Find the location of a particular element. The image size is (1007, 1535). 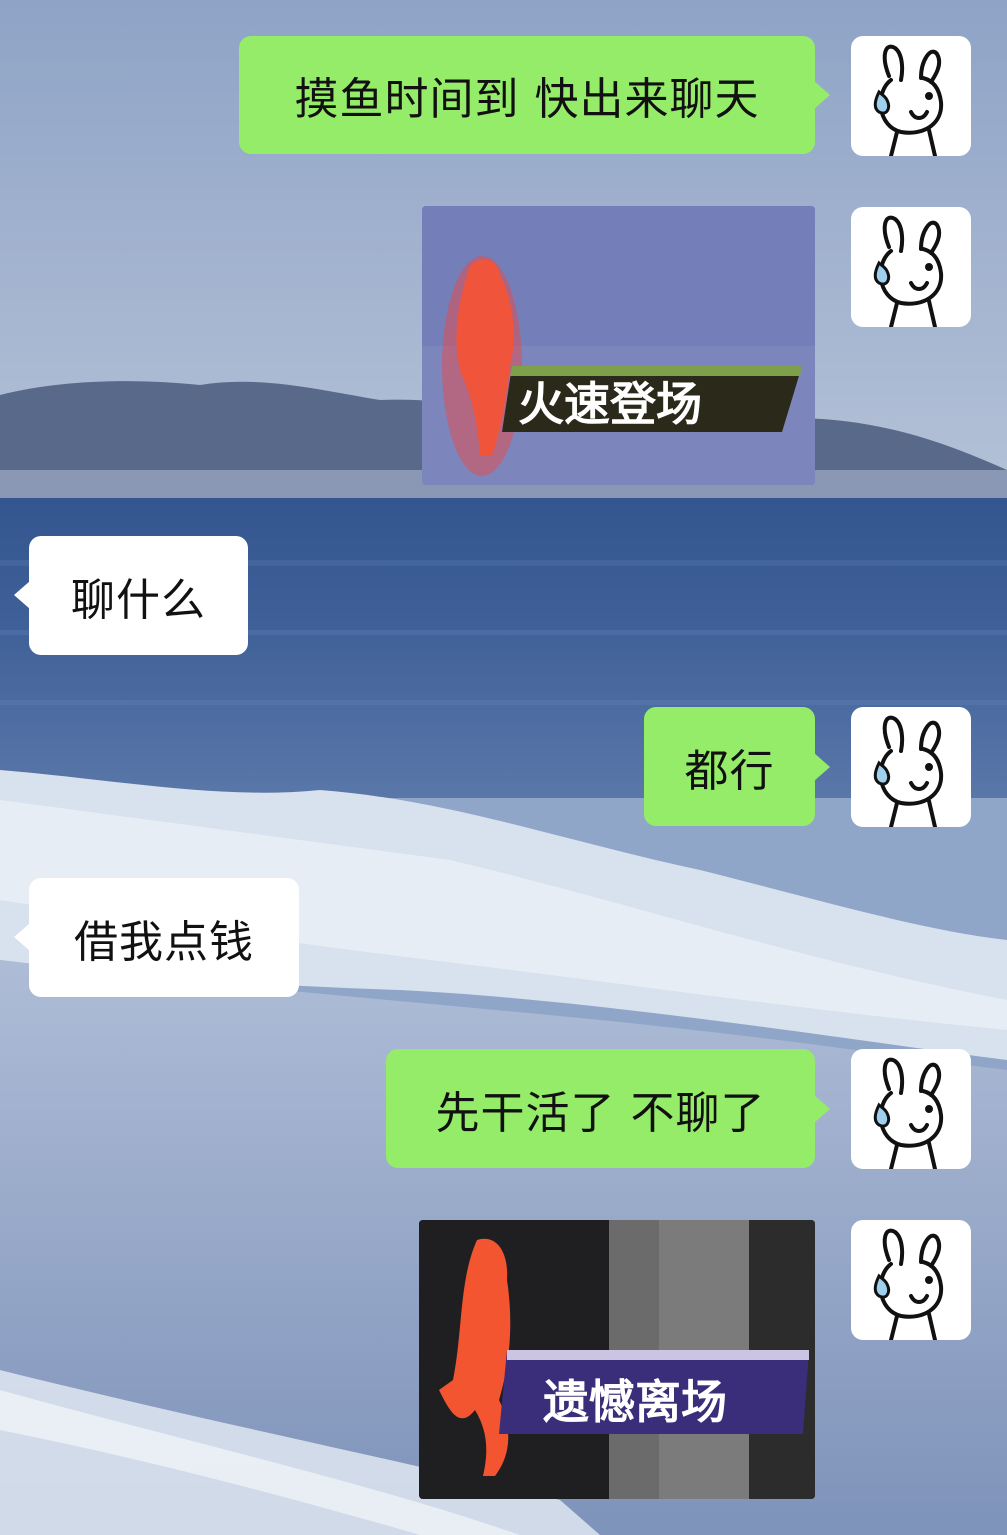

message-bubble: 聊什么 is located at coordinates (138, 595).